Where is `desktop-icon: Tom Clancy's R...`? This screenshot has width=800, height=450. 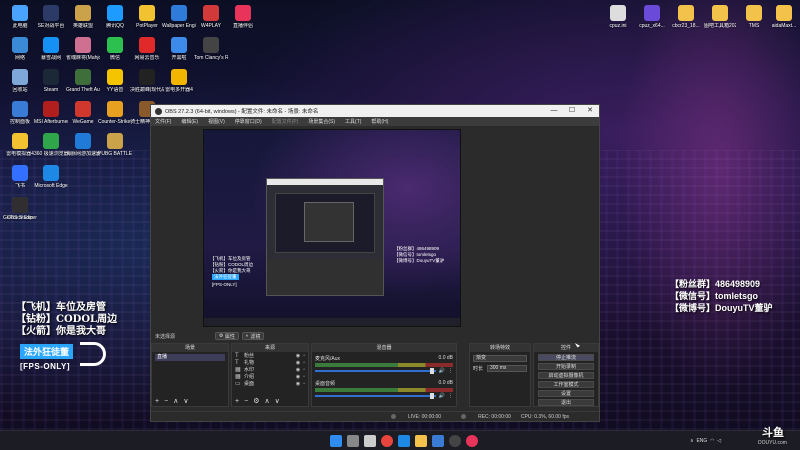 desktop-icon: Tom Clancy's R... is located at coordinates (211, 49).